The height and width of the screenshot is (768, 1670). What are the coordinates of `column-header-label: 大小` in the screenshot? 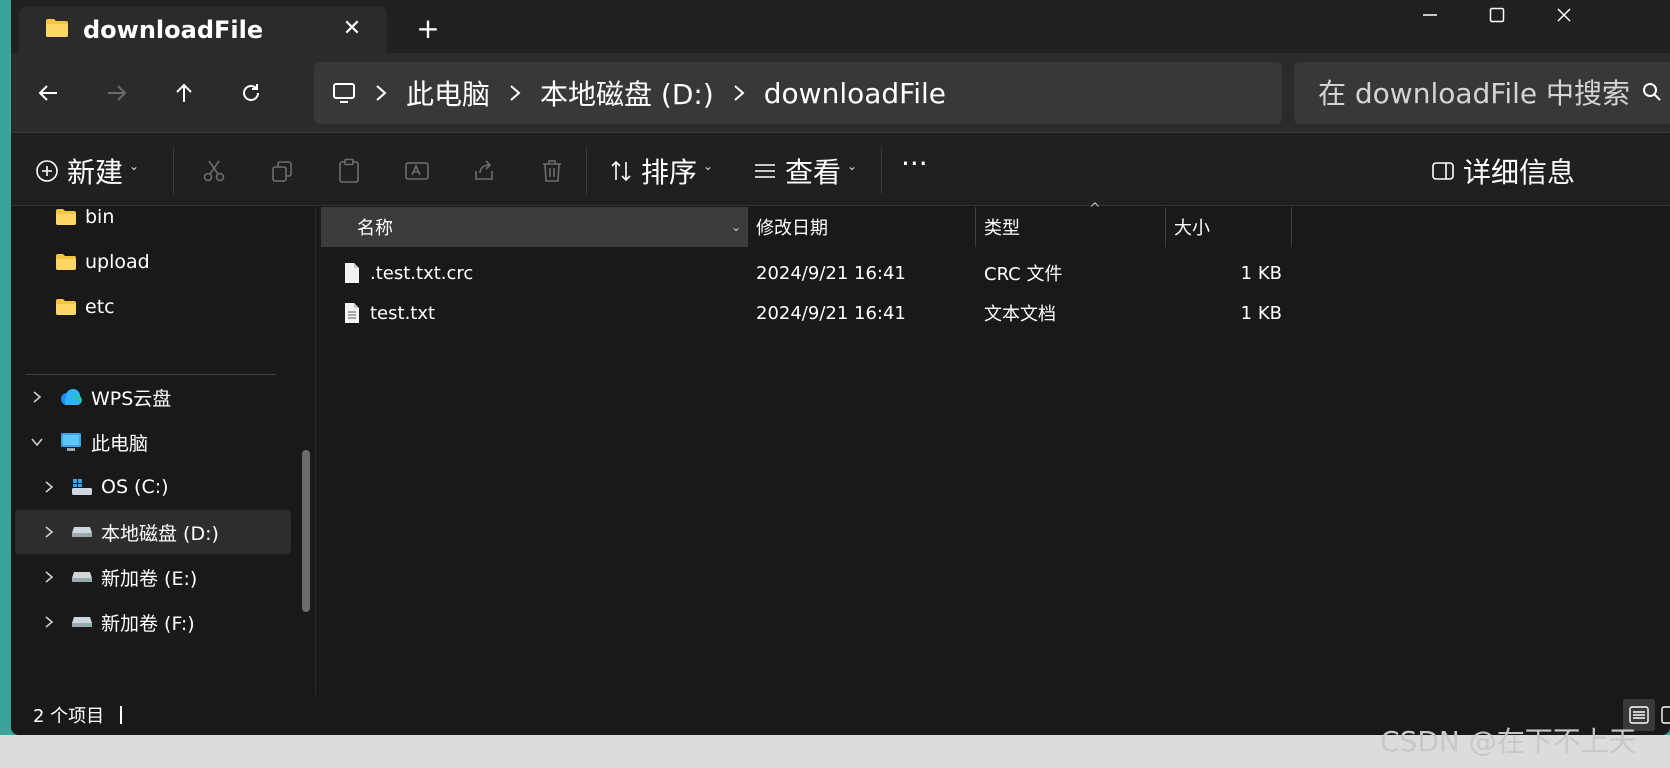 It's located at (1192, 228).